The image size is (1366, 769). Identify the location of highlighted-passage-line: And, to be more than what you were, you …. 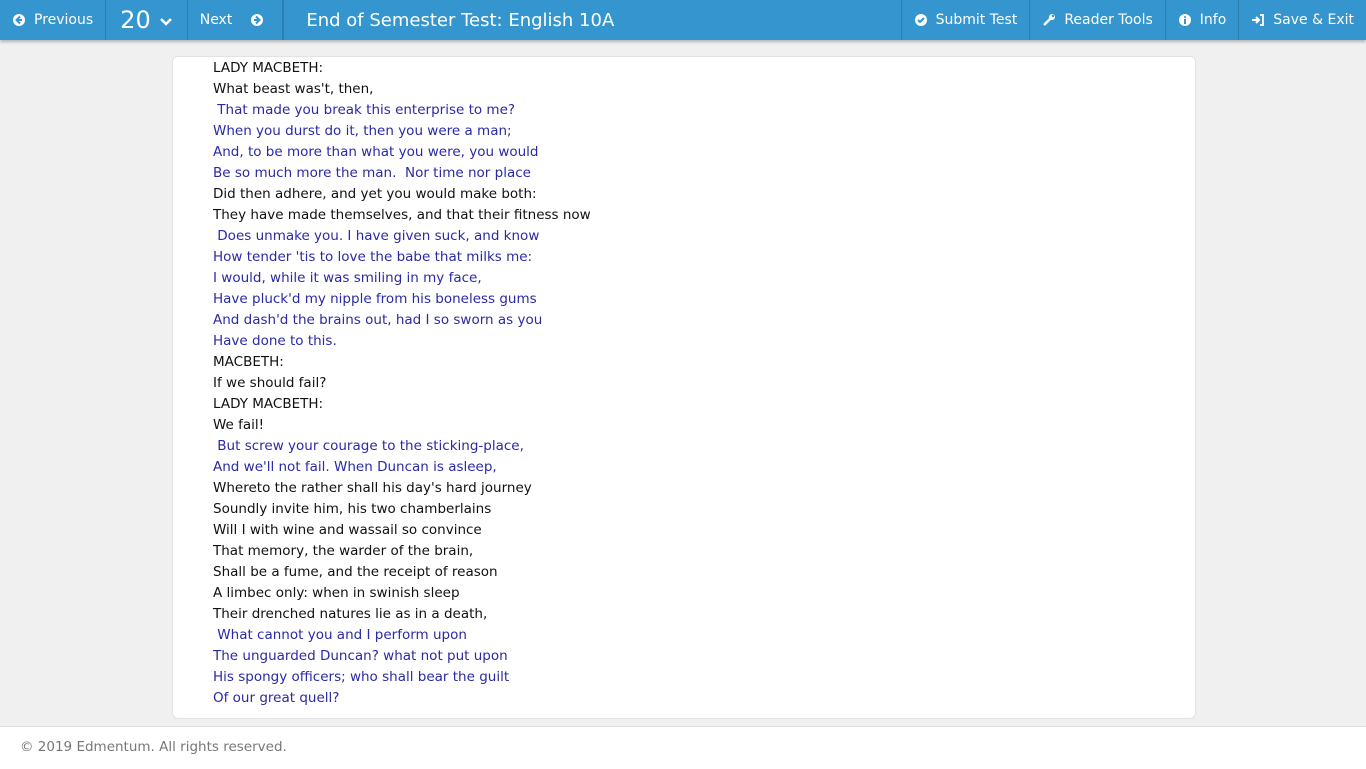
(376, 152).